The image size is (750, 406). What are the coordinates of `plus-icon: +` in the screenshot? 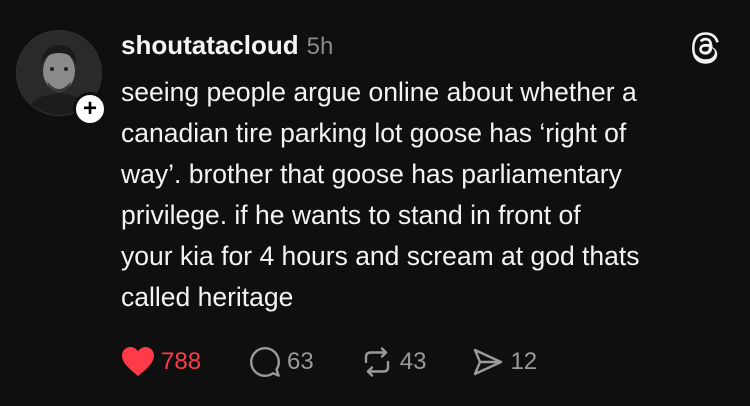 It's located at (89, 108).